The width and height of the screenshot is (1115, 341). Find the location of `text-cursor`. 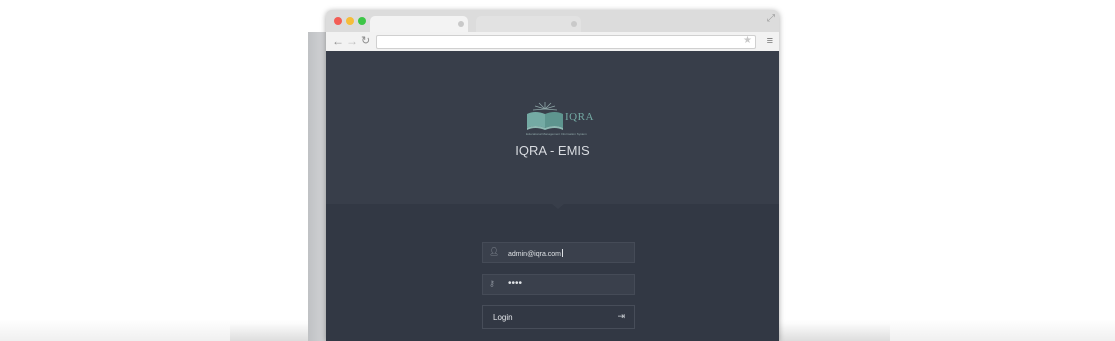

text-cursor is located at coordinates (563, 253).